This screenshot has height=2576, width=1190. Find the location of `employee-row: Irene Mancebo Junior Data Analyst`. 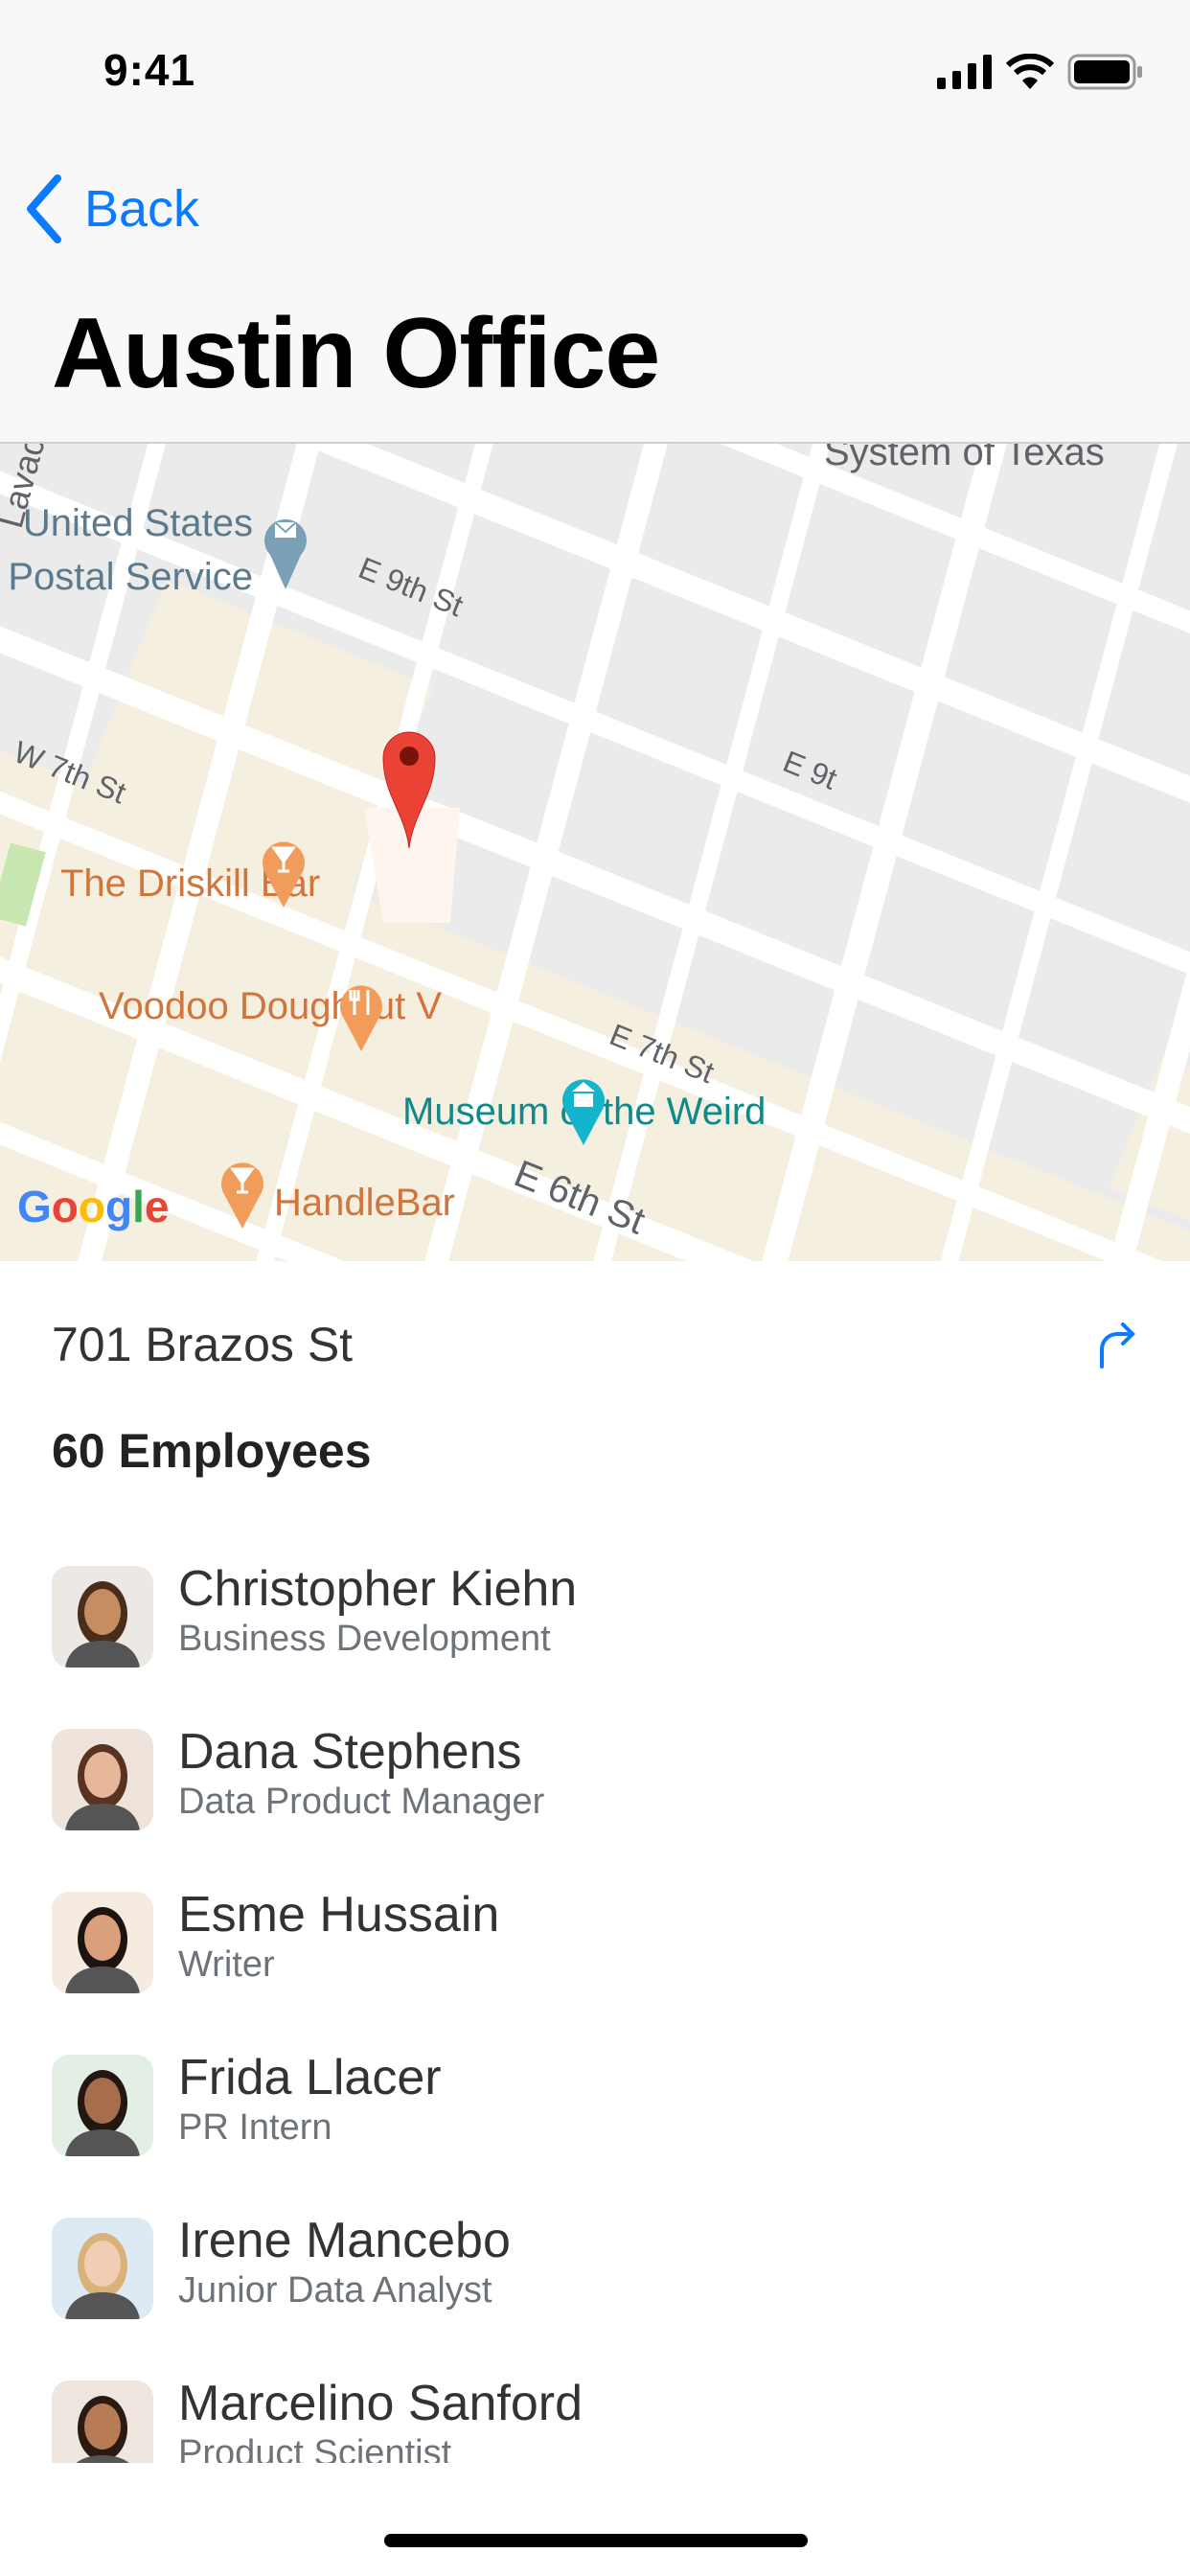

employee-row: Irene Mancebo Junior Data Analyst is located at coordinates (595, 2295).